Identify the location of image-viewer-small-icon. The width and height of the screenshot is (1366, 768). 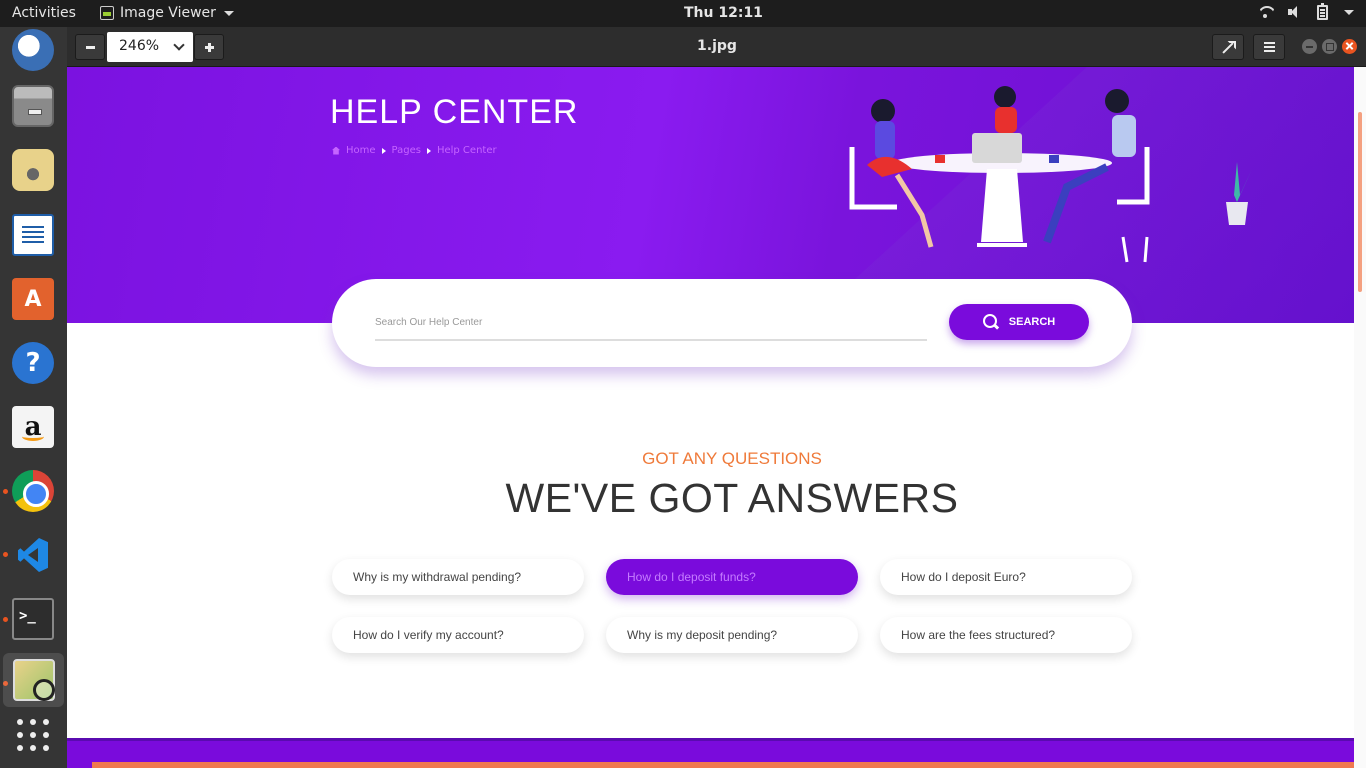
(107, 13).